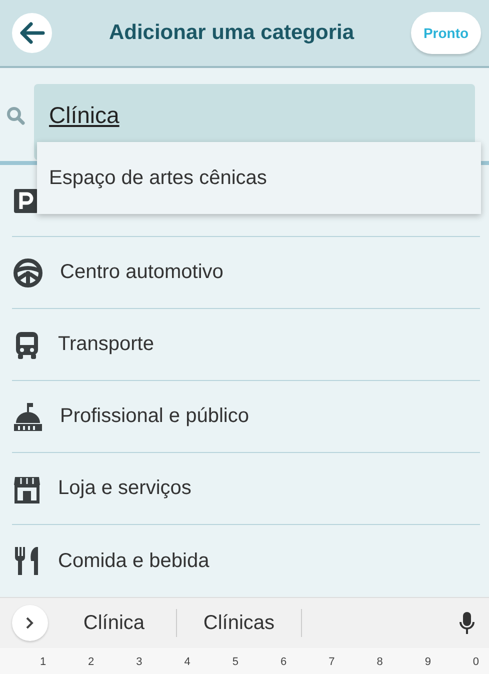  What do you see at coordinates (28, 272) in the screenshot?
I see `steering-wheel-icon` at bounding box center [28, 272].